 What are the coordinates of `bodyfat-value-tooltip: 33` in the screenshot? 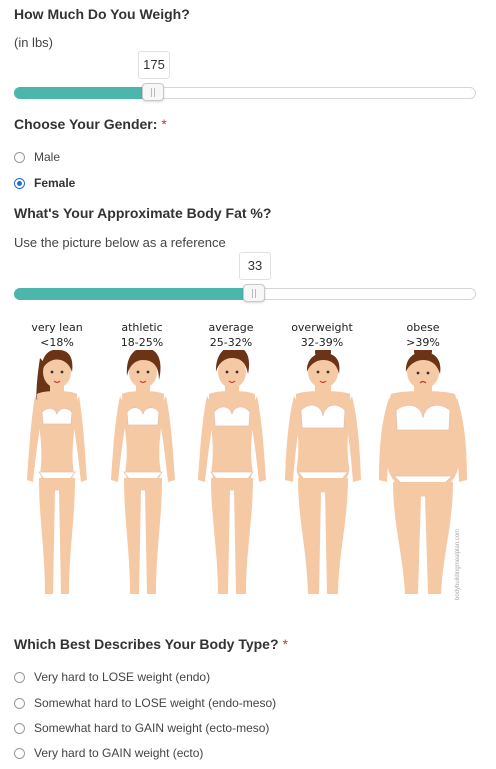 It's located at (255, 266).